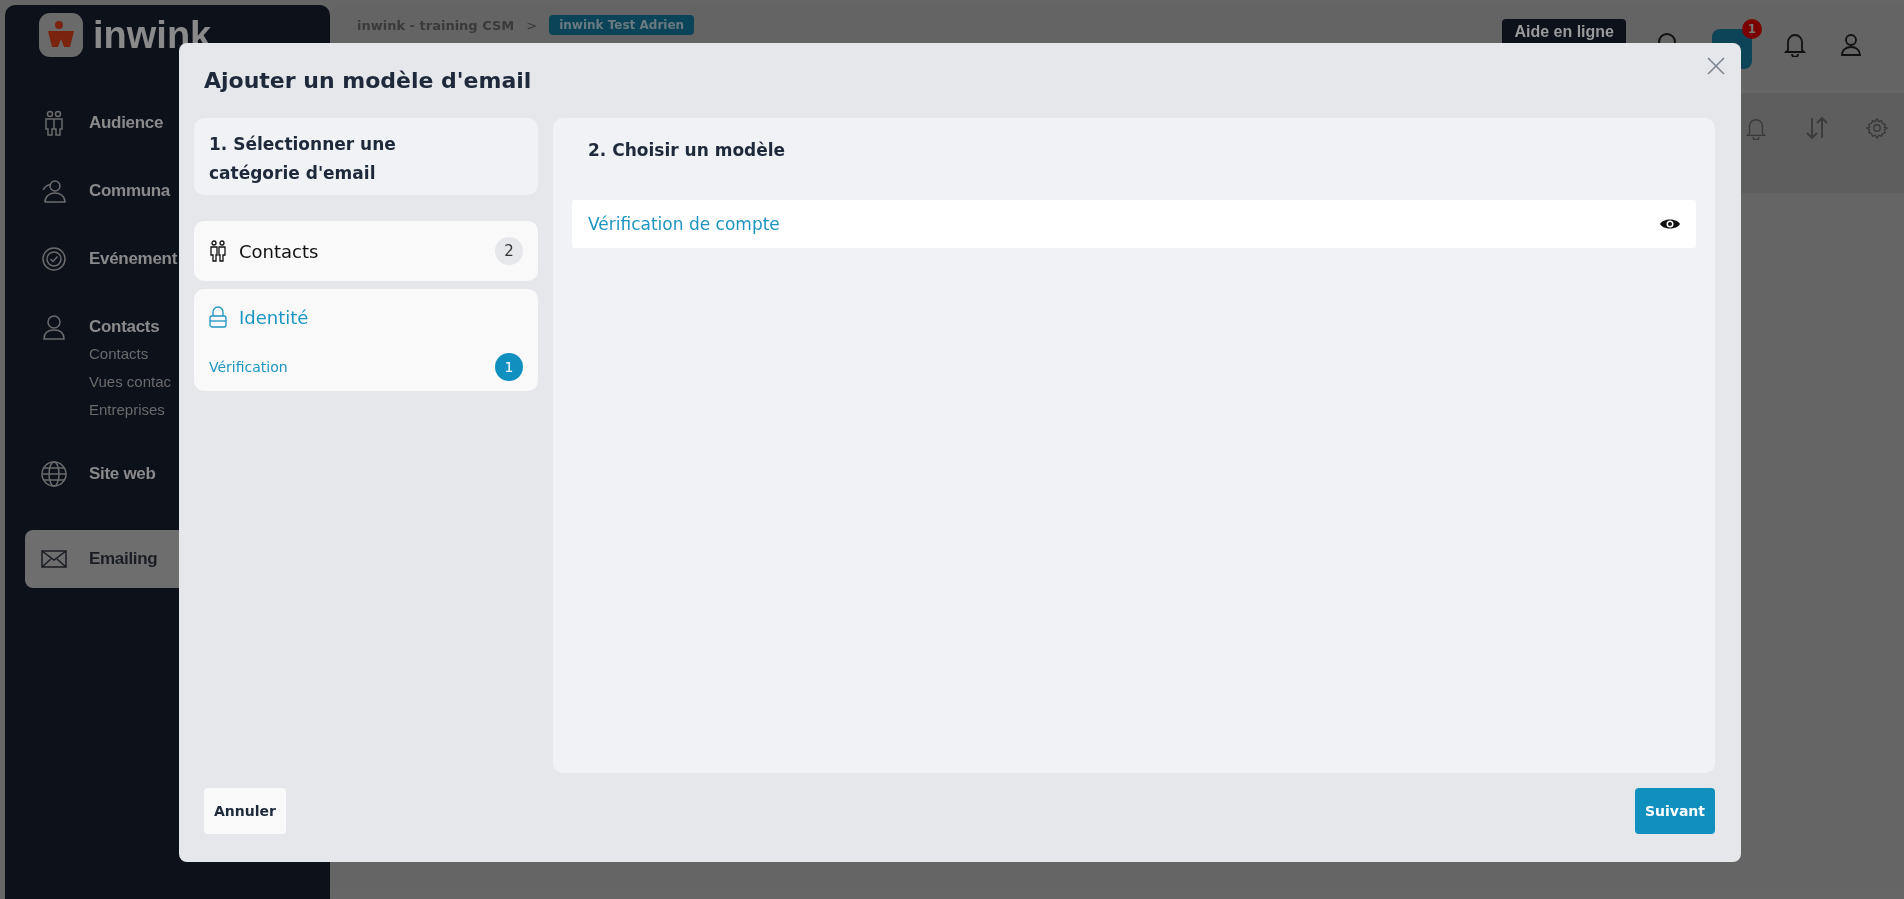  Describe the element at coordinates (509, 251) in the screenshot. I see `count-badge: 2` at that location.